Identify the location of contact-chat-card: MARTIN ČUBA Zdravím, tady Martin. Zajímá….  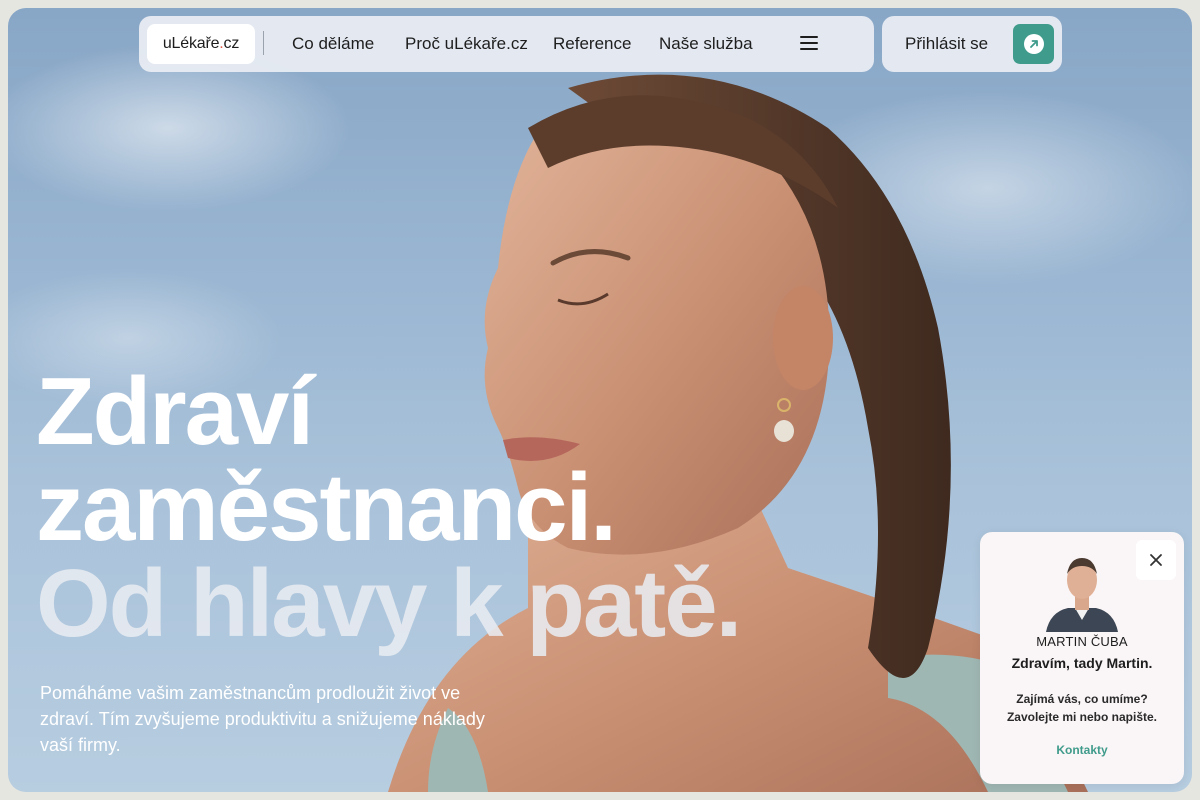
(1082, 658).